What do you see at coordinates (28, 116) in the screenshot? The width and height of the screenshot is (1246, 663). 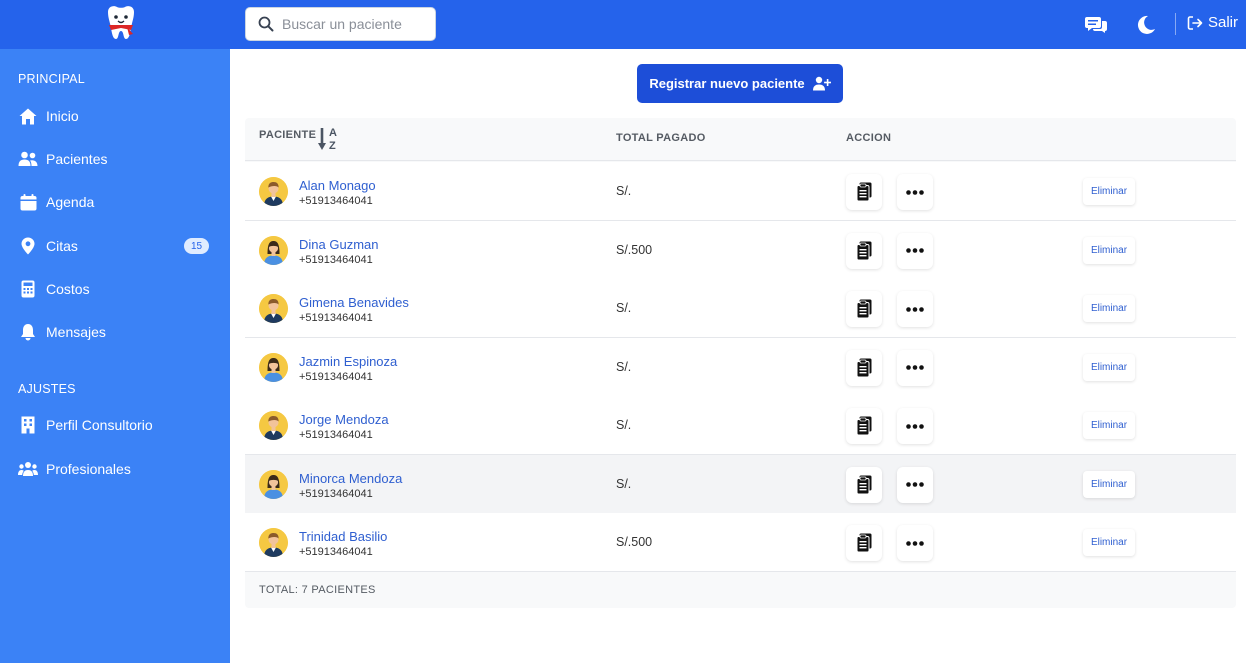 I see `home-icon` at bounding box center [28, 116].